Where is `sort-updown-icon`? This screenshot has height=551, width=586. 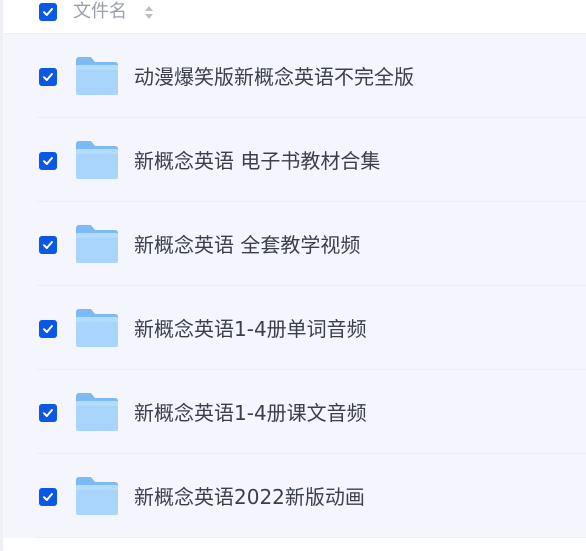 sort-updown-icon is located at coordinates (149, 12).